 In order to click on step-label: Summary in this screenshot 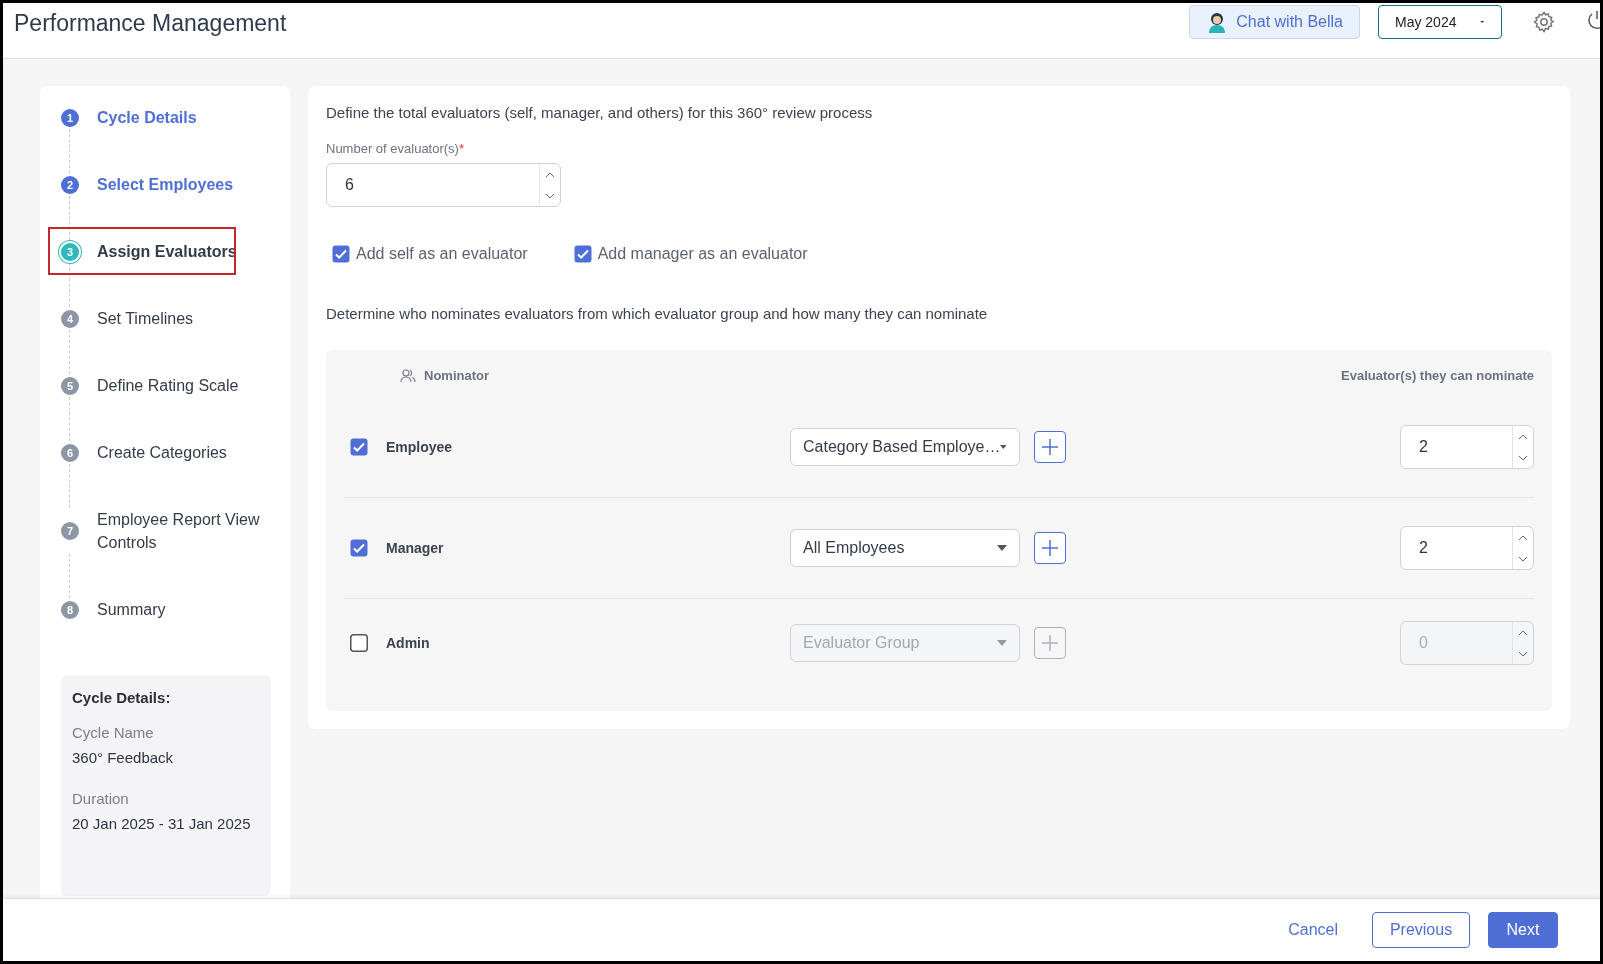, I will do `click(183, 609)`.